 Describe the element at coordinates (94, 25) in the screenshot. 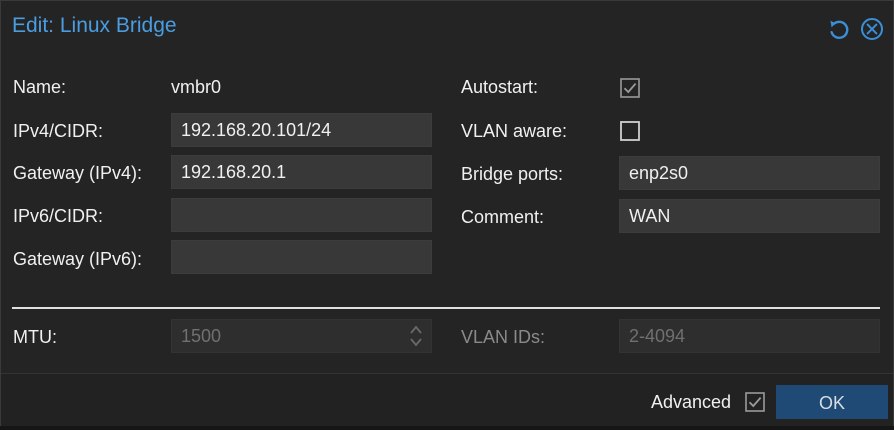

I see `dialog-title: Edit: Linux Bridge` at that location.